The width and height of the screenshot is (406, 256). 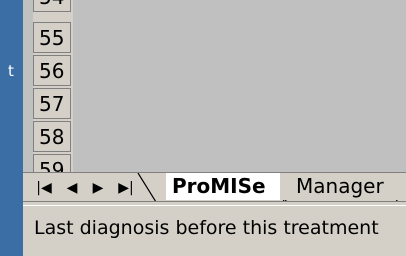 I want to click on sheet-tab-bar: |◀ ◀ ▶ ▶| ProMISe Manager, so click(x=214, y=187).